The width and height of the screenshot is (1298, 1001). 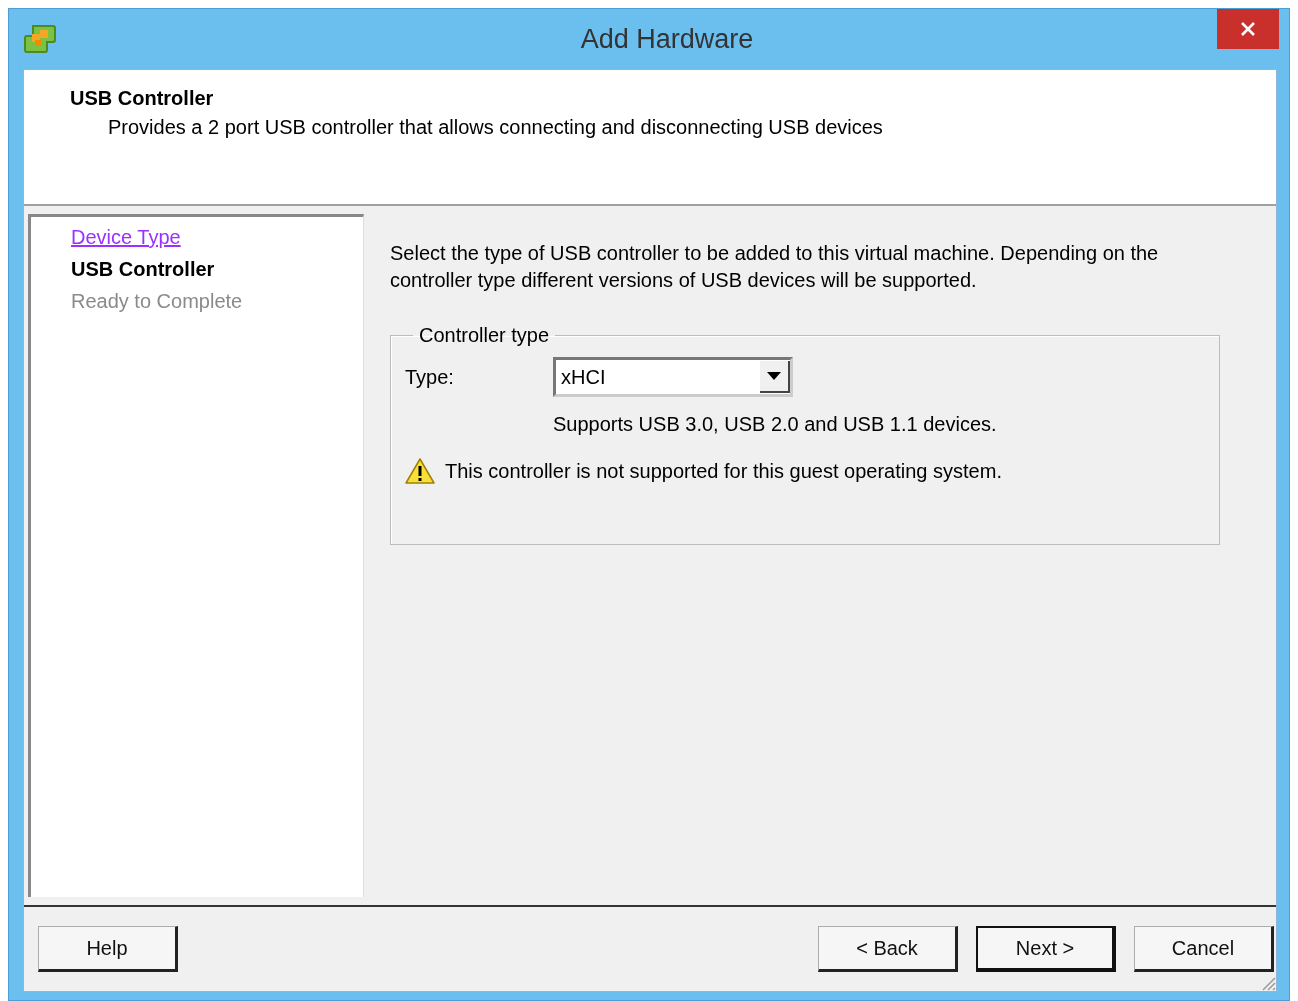 I want to click on wizard-step: USB Controller, so click(x=143, y=269).